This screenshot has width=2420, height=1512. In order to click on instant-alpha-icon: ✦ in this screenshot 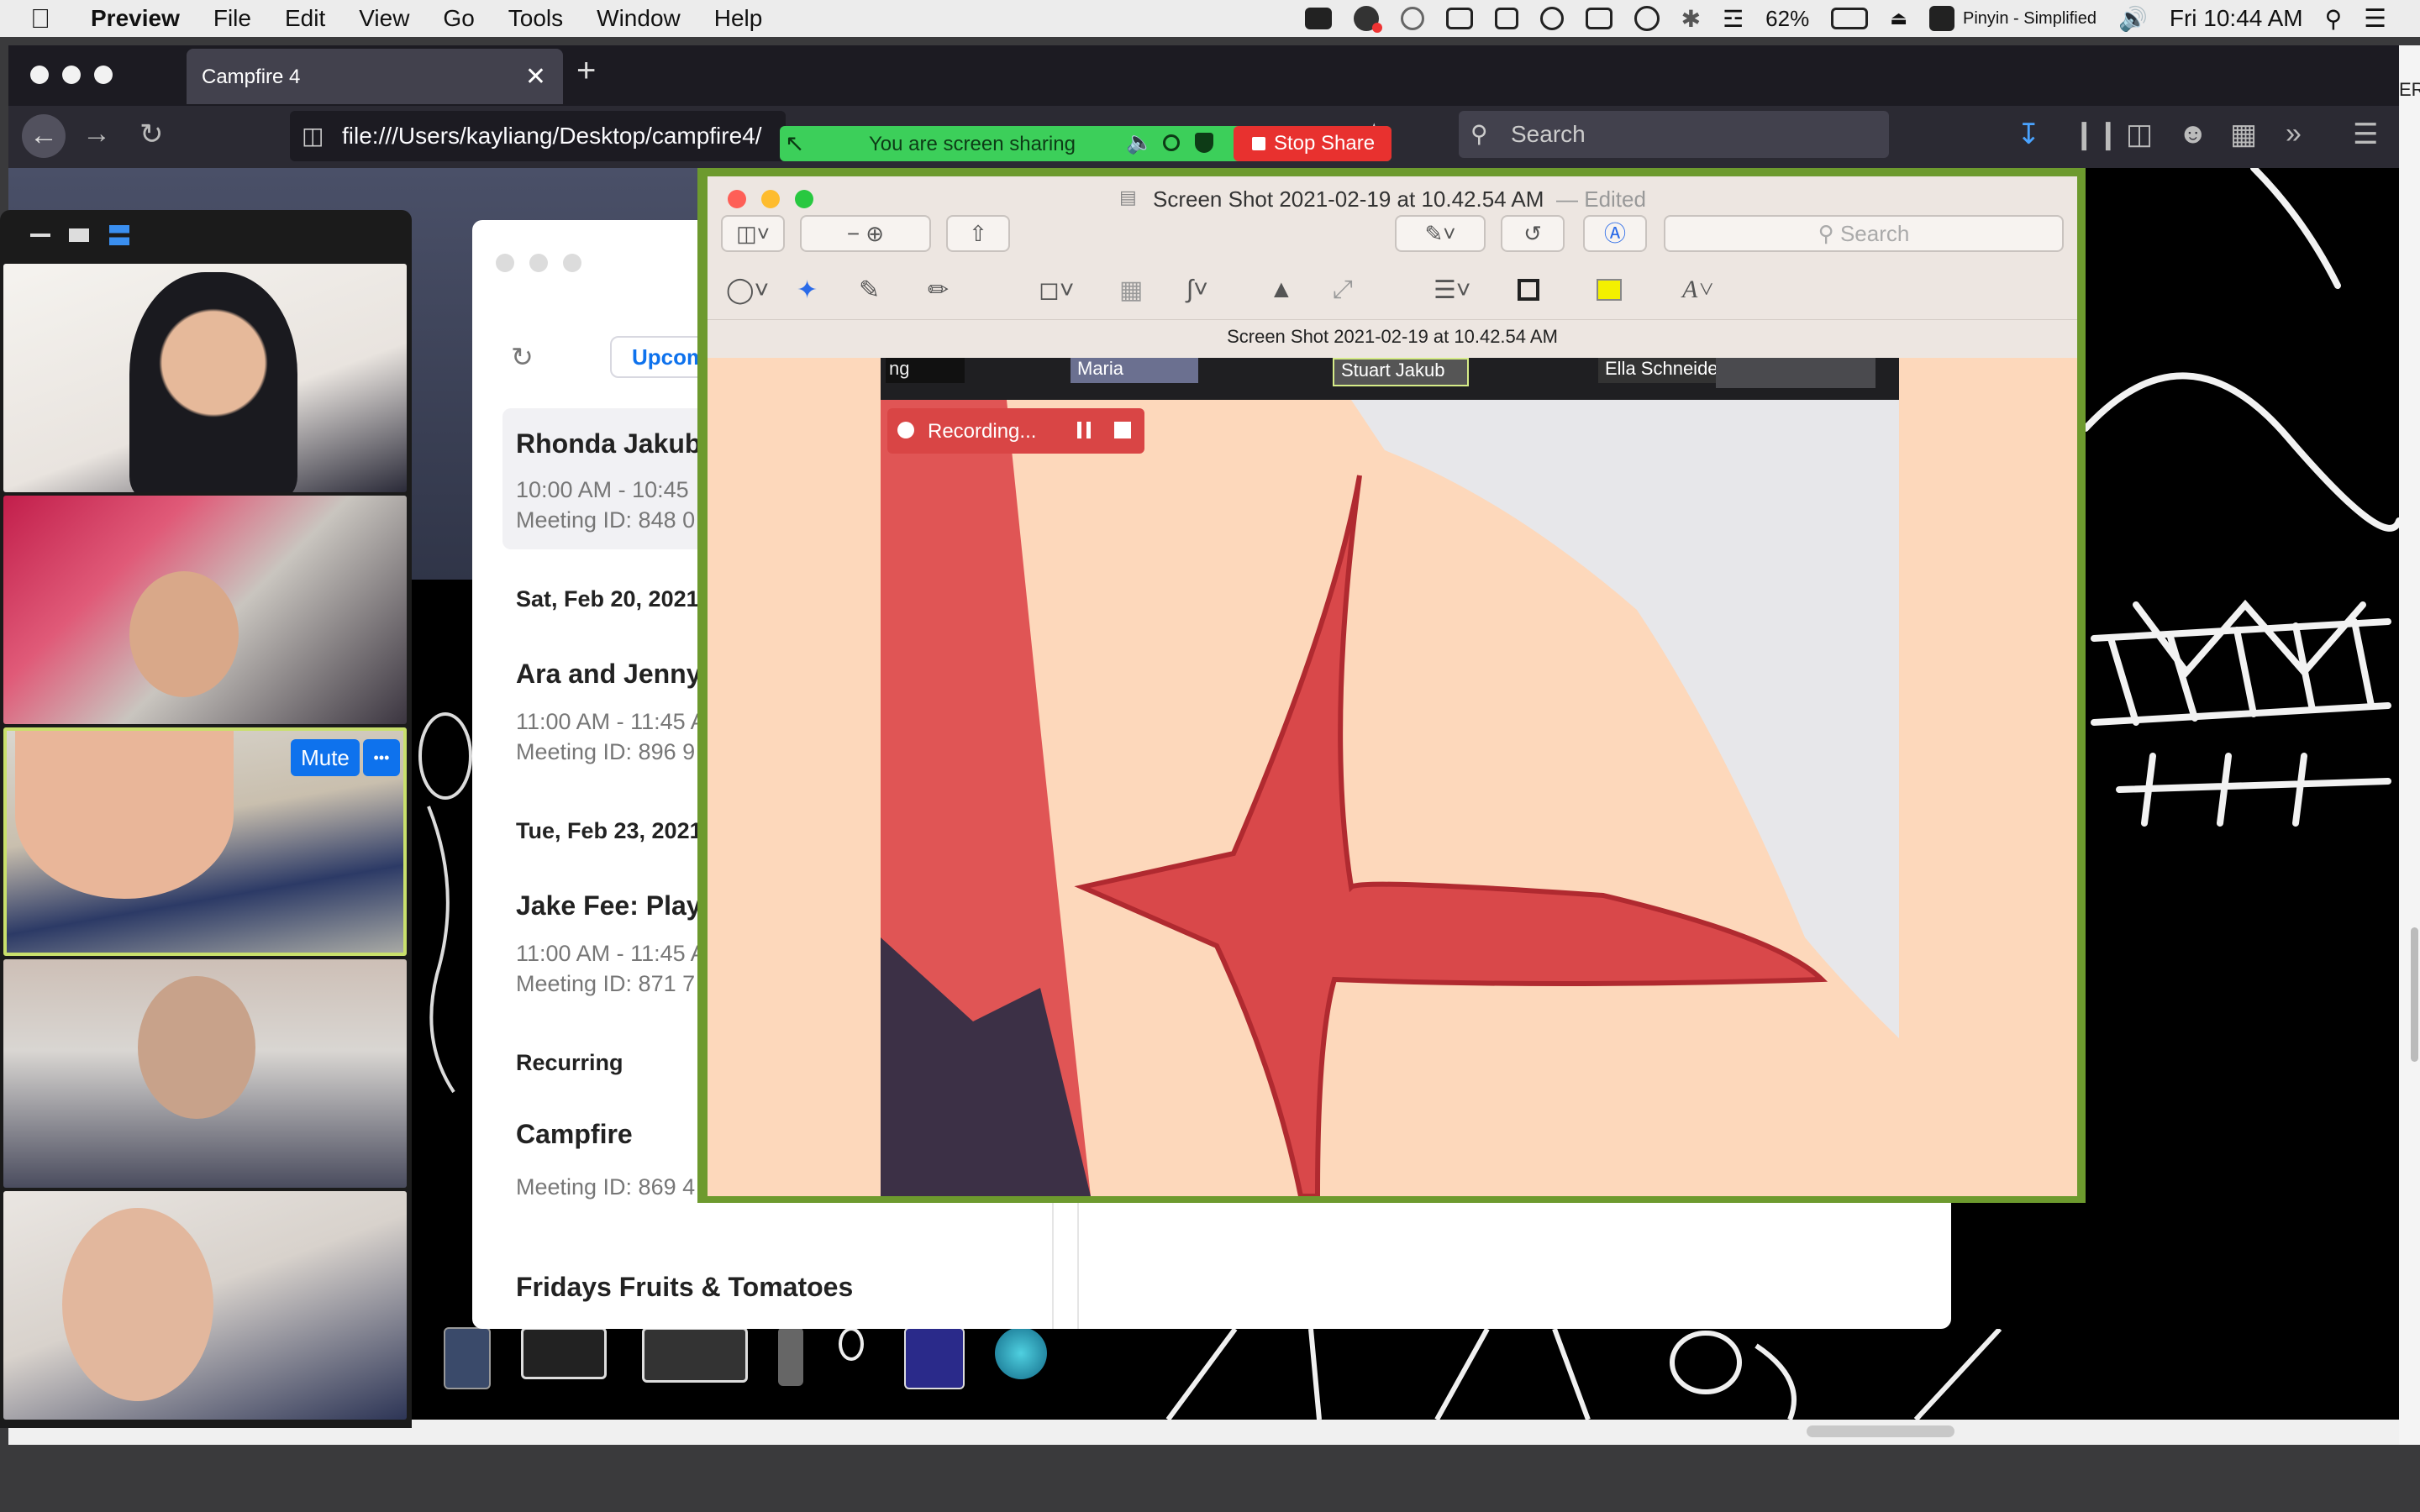, I will do `click(808, 290)`.